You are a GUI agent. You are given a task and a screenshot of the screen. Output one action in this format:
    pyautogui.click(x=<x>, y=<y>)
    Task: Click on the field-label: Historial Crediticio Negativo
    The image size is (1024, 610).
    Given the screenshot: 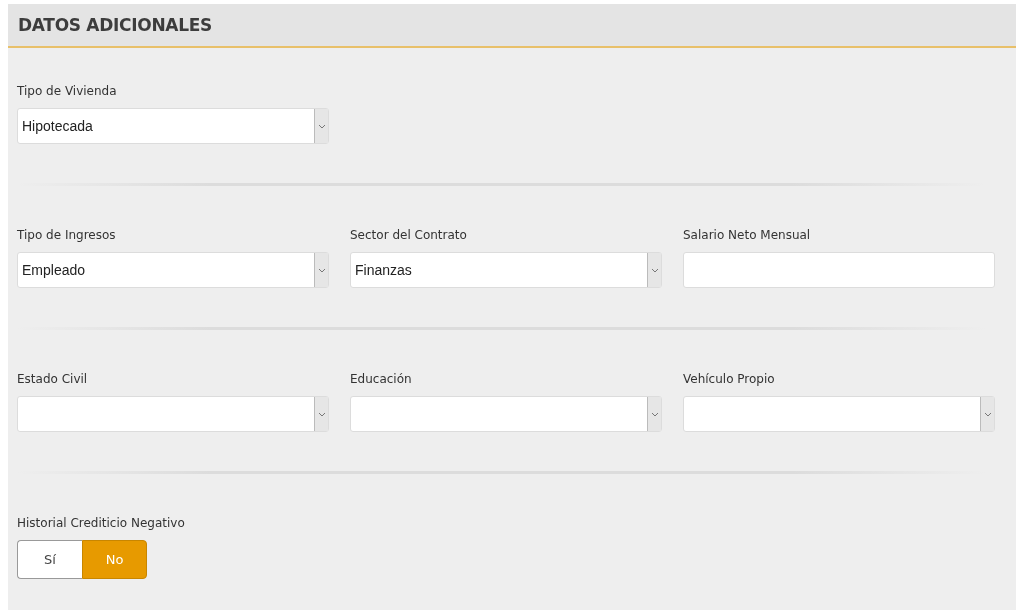 What is the action you would take?
    pyautogui.click(x=101, y=523)
    